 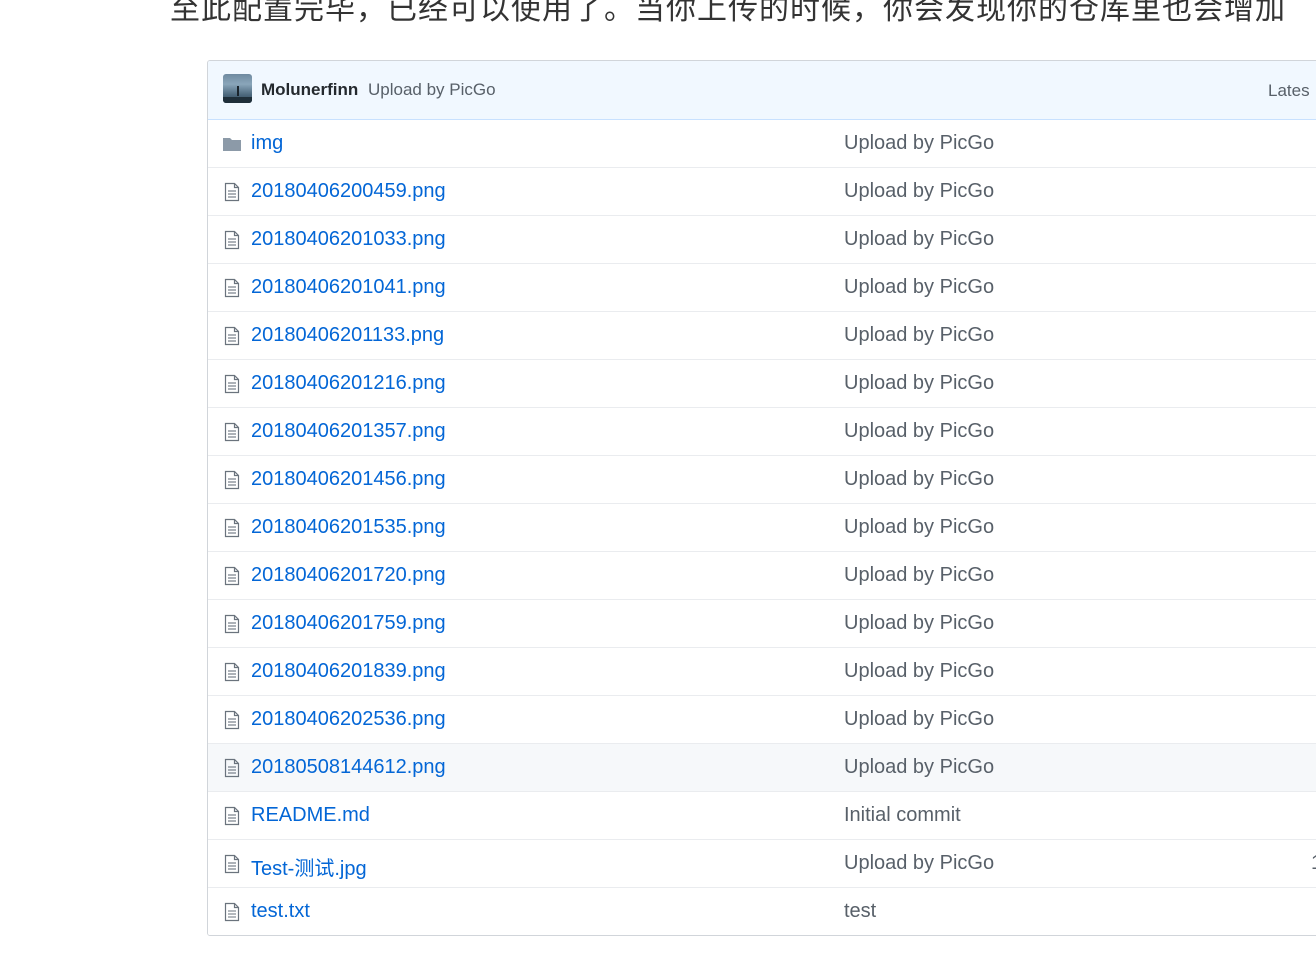 I want to click on file-name-link: 20180406201216.png, so click(x=348, y=383).